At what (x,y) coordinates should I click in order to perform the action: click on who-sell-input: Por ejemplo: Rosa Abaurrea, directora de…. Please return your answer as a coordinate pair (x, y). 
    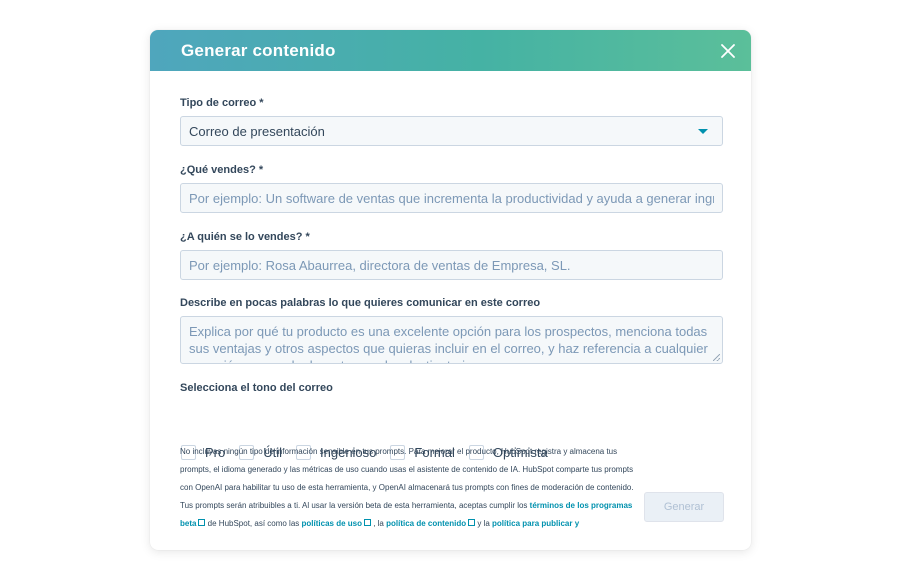
    Looking at the image, I should click on (451, 265).